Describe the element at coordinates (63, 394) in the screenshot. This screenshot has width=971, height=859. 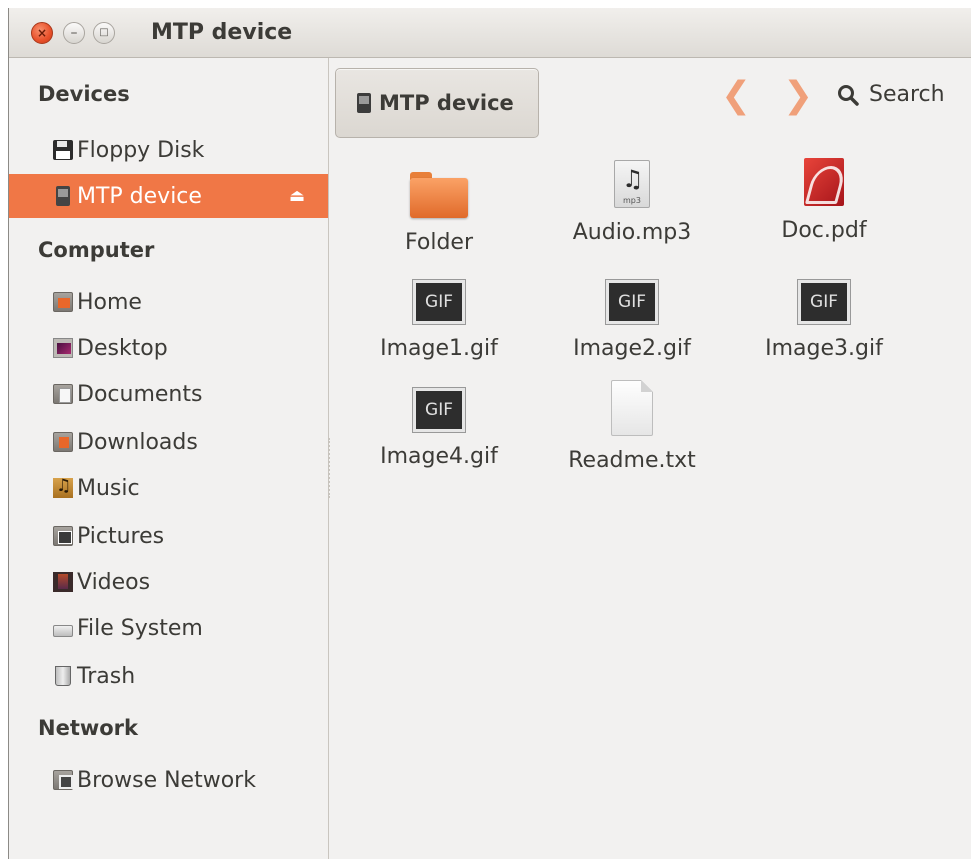
I see `documents-folder-icon` at that location.